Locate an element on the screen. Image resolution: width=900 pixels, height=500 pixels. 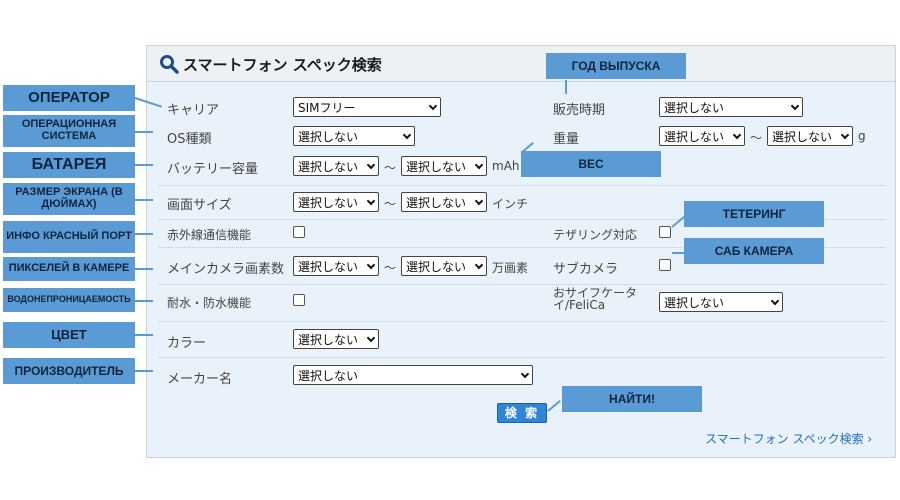
battery-unit: mAh is located at coordinates (506, 166).